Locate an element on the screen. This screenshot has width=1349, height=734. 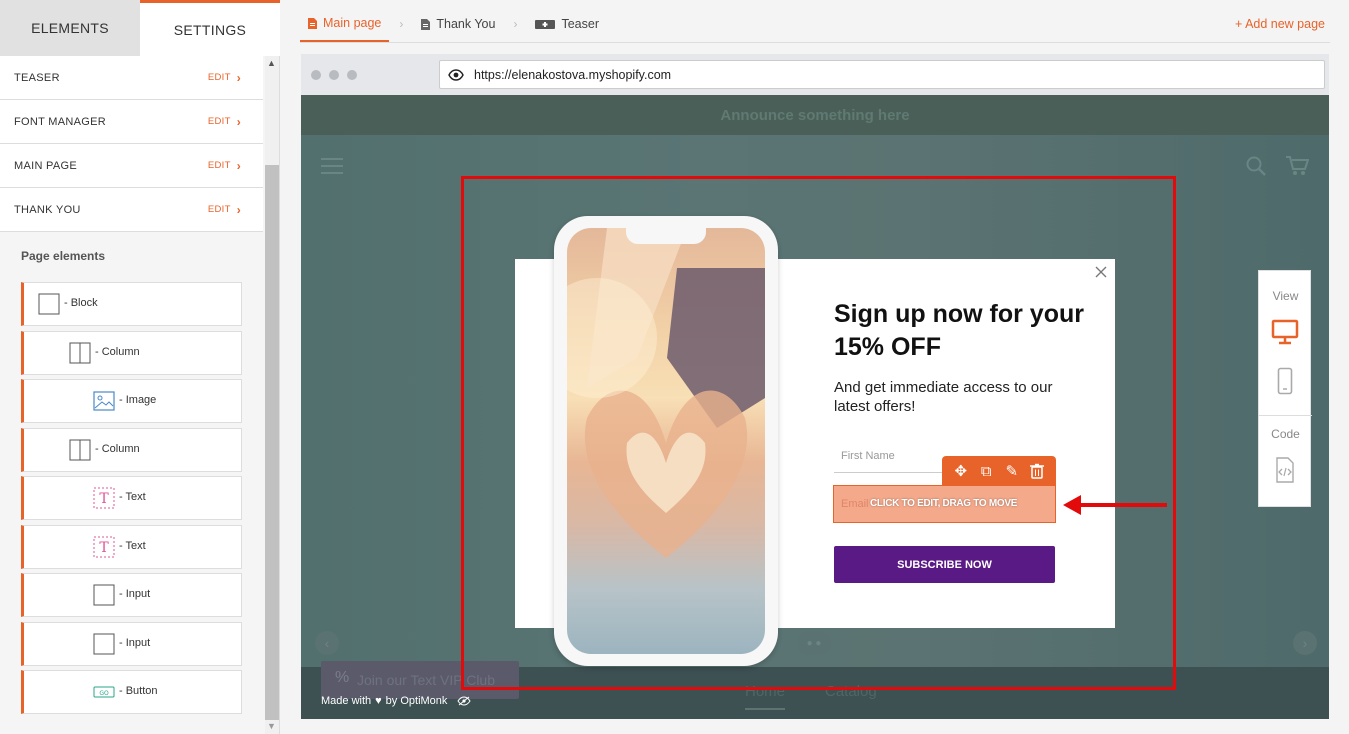
element-label: - Button is located at coordinates (138, 691).